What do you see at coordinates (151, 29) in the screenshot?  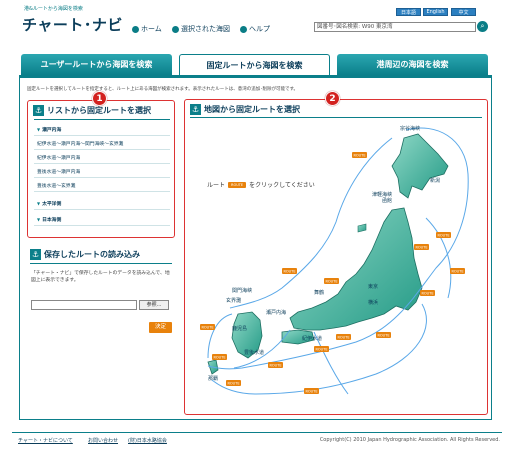 I see `nav-home-label: ホーム` at bounding box center [151, 29].